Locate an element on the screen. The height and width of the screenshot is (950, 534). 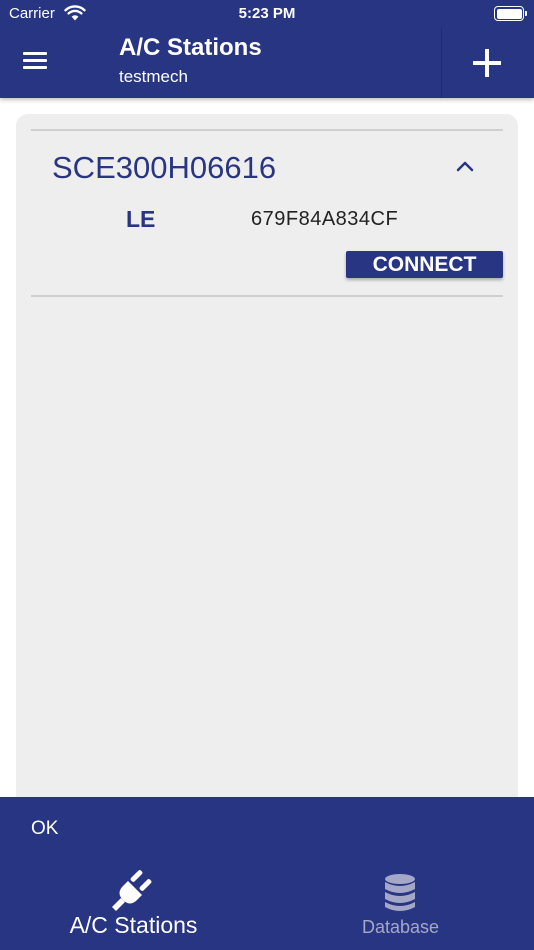
tab-ac-stations: A/C Stations is located at coordinates (133, 902).